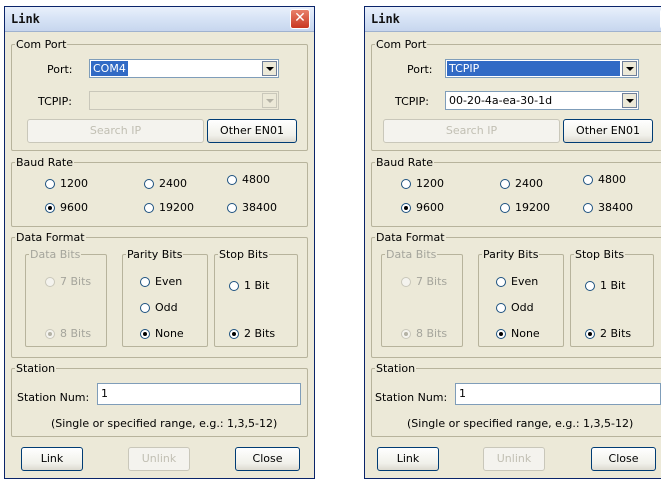  What do you see at coordinates (109, 68) in the screenshot?
I see `port-select-value: COM4` at bounding box center [109, 68].